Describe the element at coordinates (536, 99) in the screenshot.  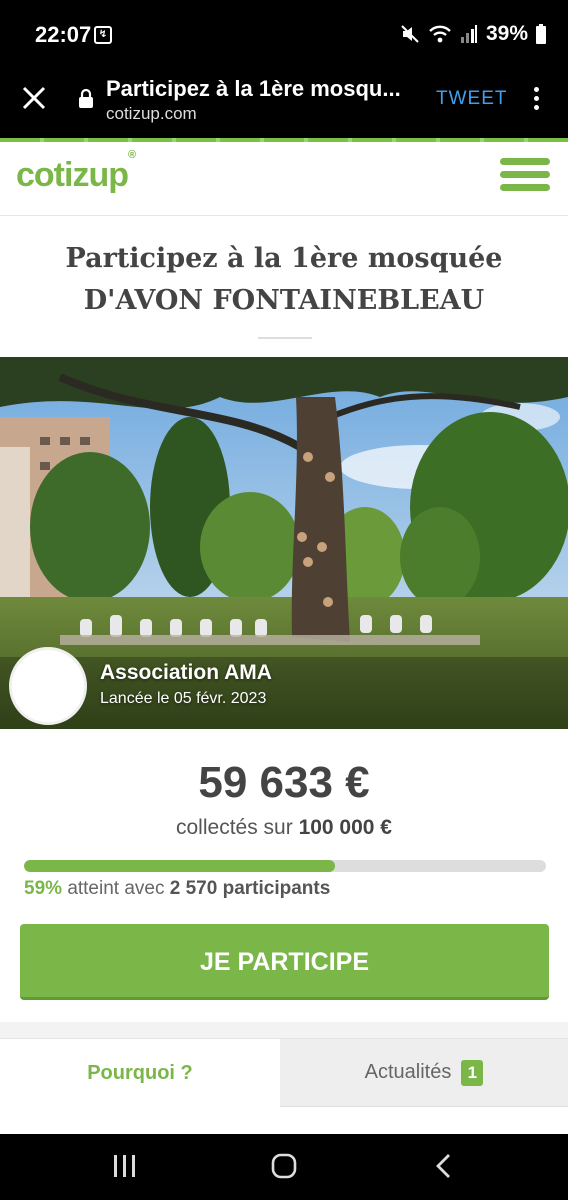
I see `more-options-icon` at that location.